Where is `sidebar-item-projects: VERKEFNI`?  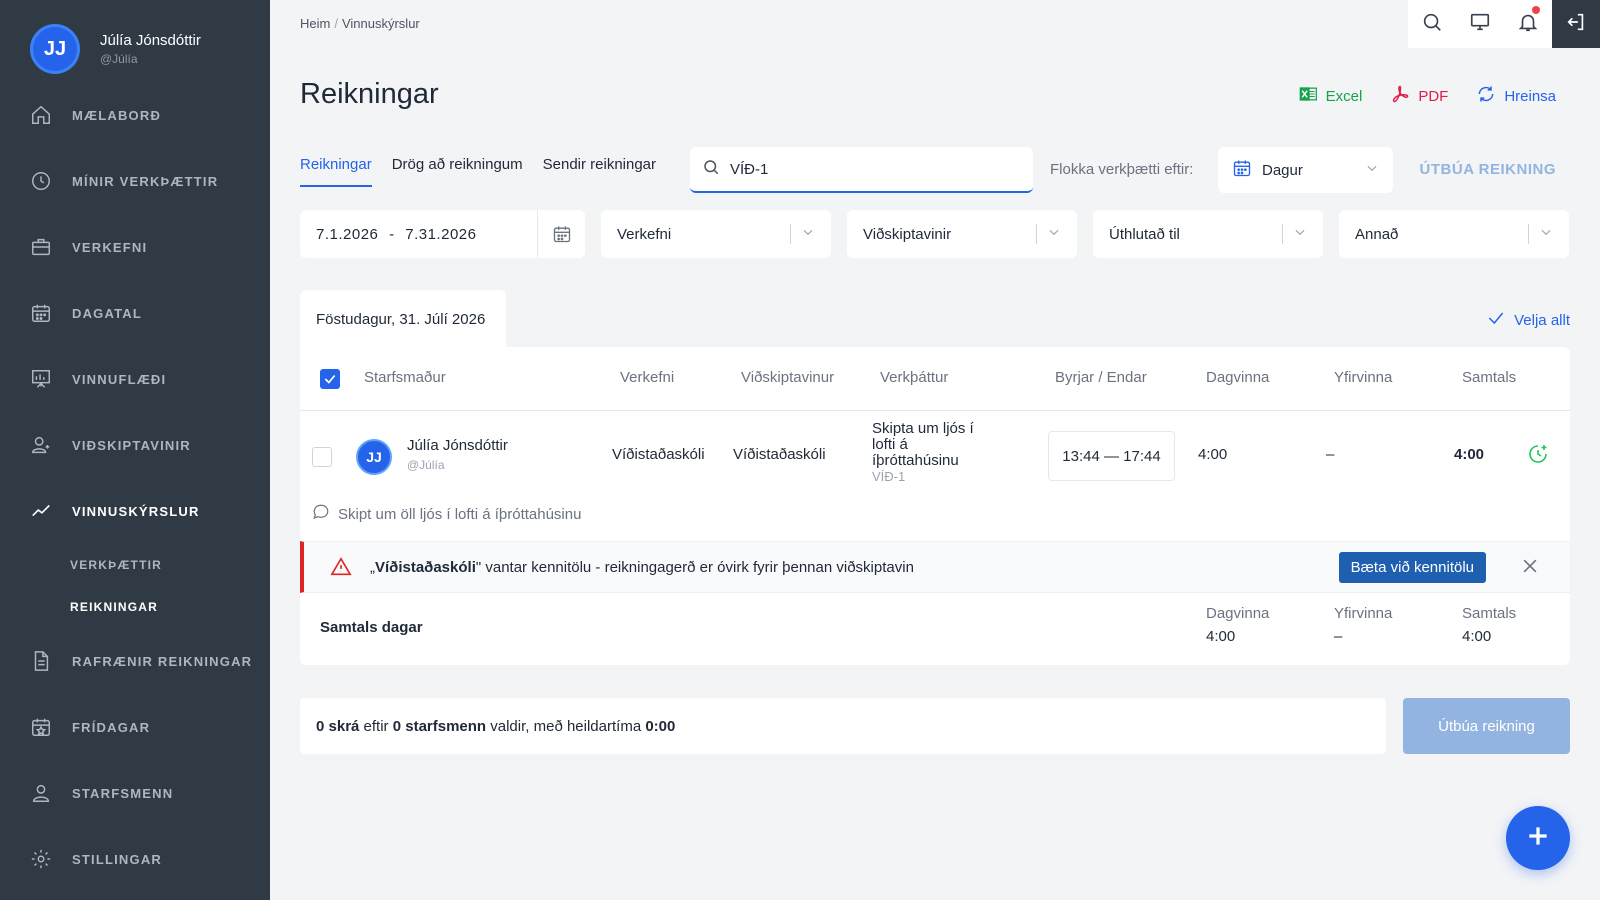
sidebar-item-projects: VERKEFNI is located at coordinates (135, 247).